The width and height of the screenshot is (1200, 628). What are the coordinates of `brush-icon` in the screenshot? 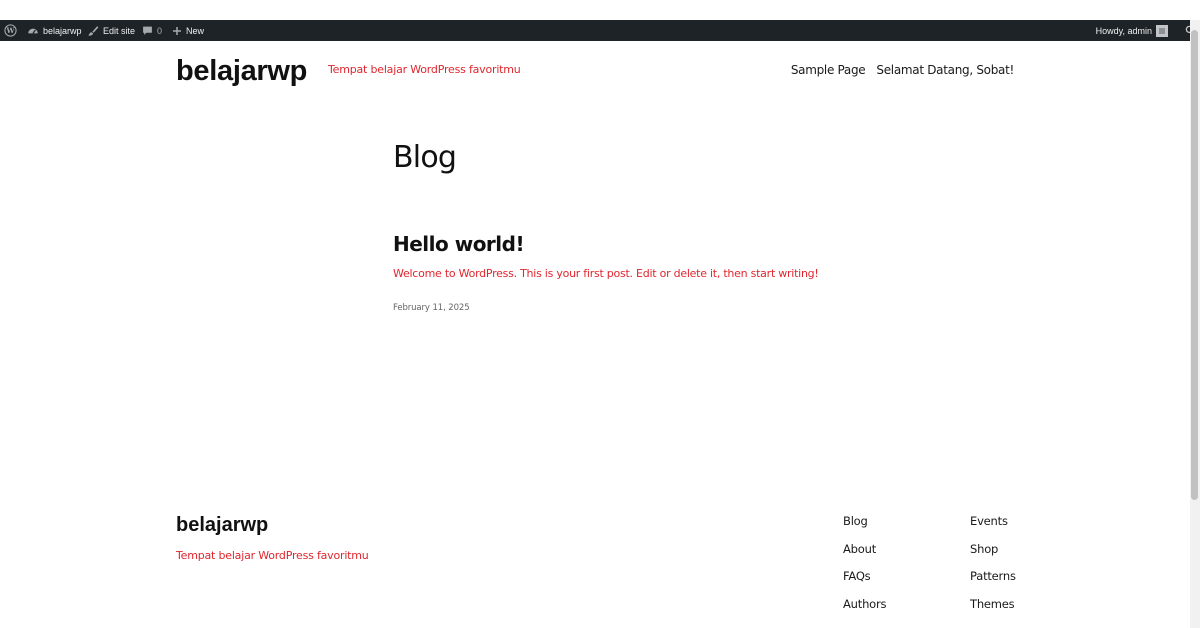 It's located at (93, 31).